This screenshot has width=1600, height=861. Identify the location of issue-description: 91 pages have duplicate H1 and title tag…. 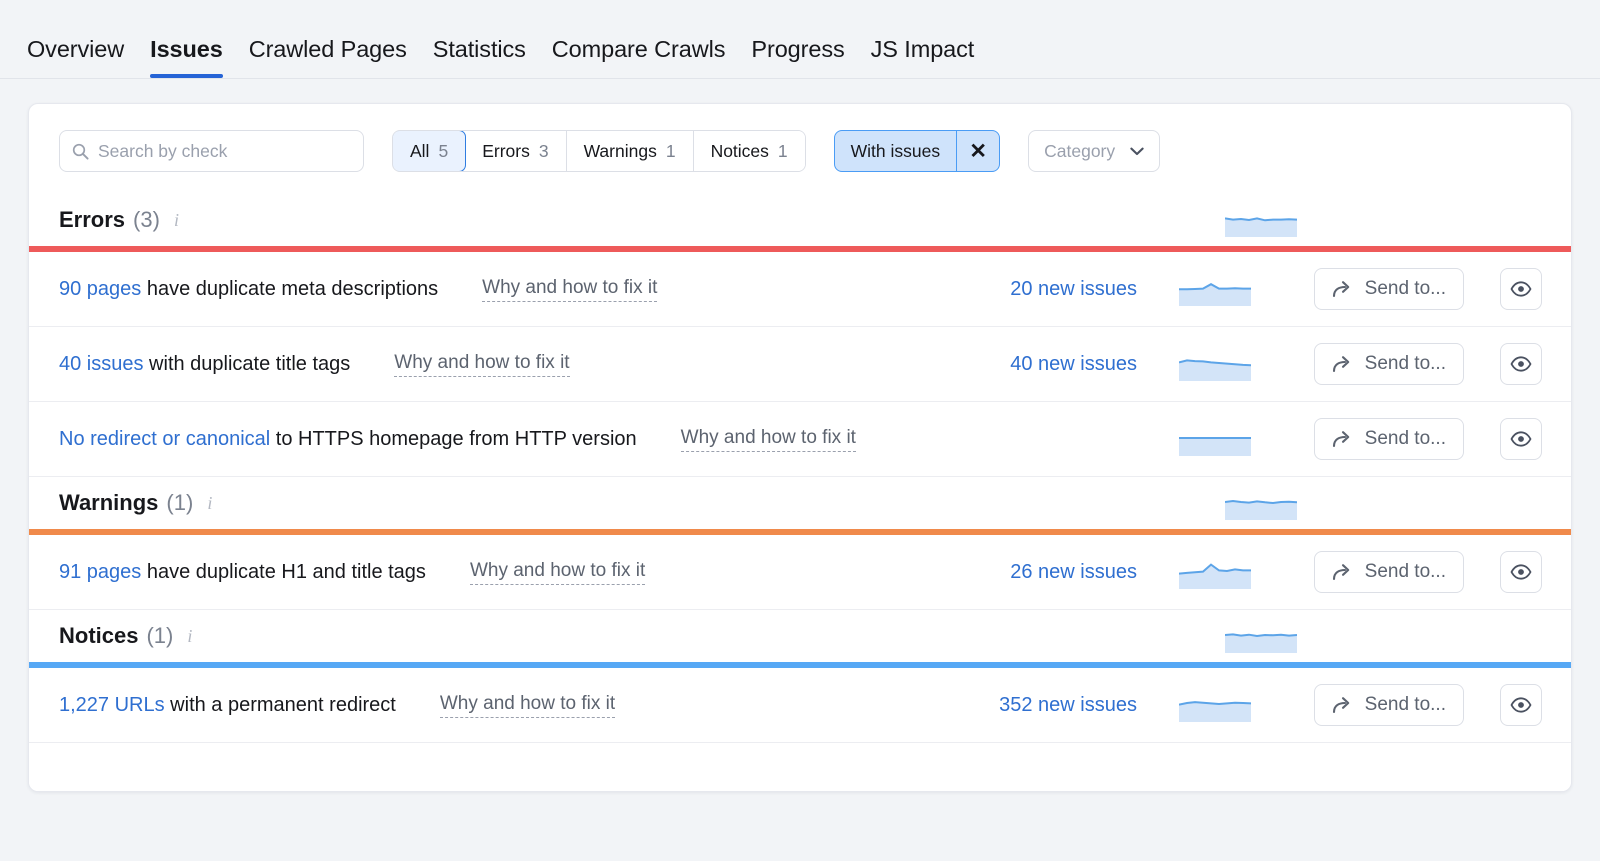
(242, 572).